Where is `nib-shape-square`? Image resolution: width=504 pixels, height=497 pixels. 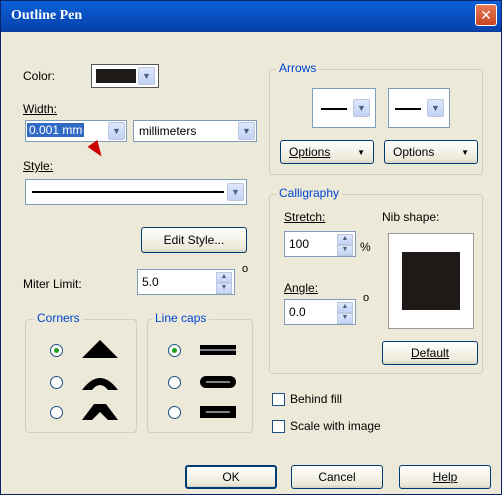 nib-shape-square is located at coordinates (431, 281).